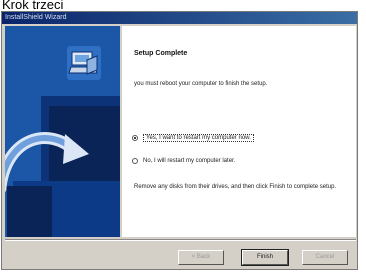 The image size is (366, 273). I want to click on page-title: Setup Complete, so click(161, 53).